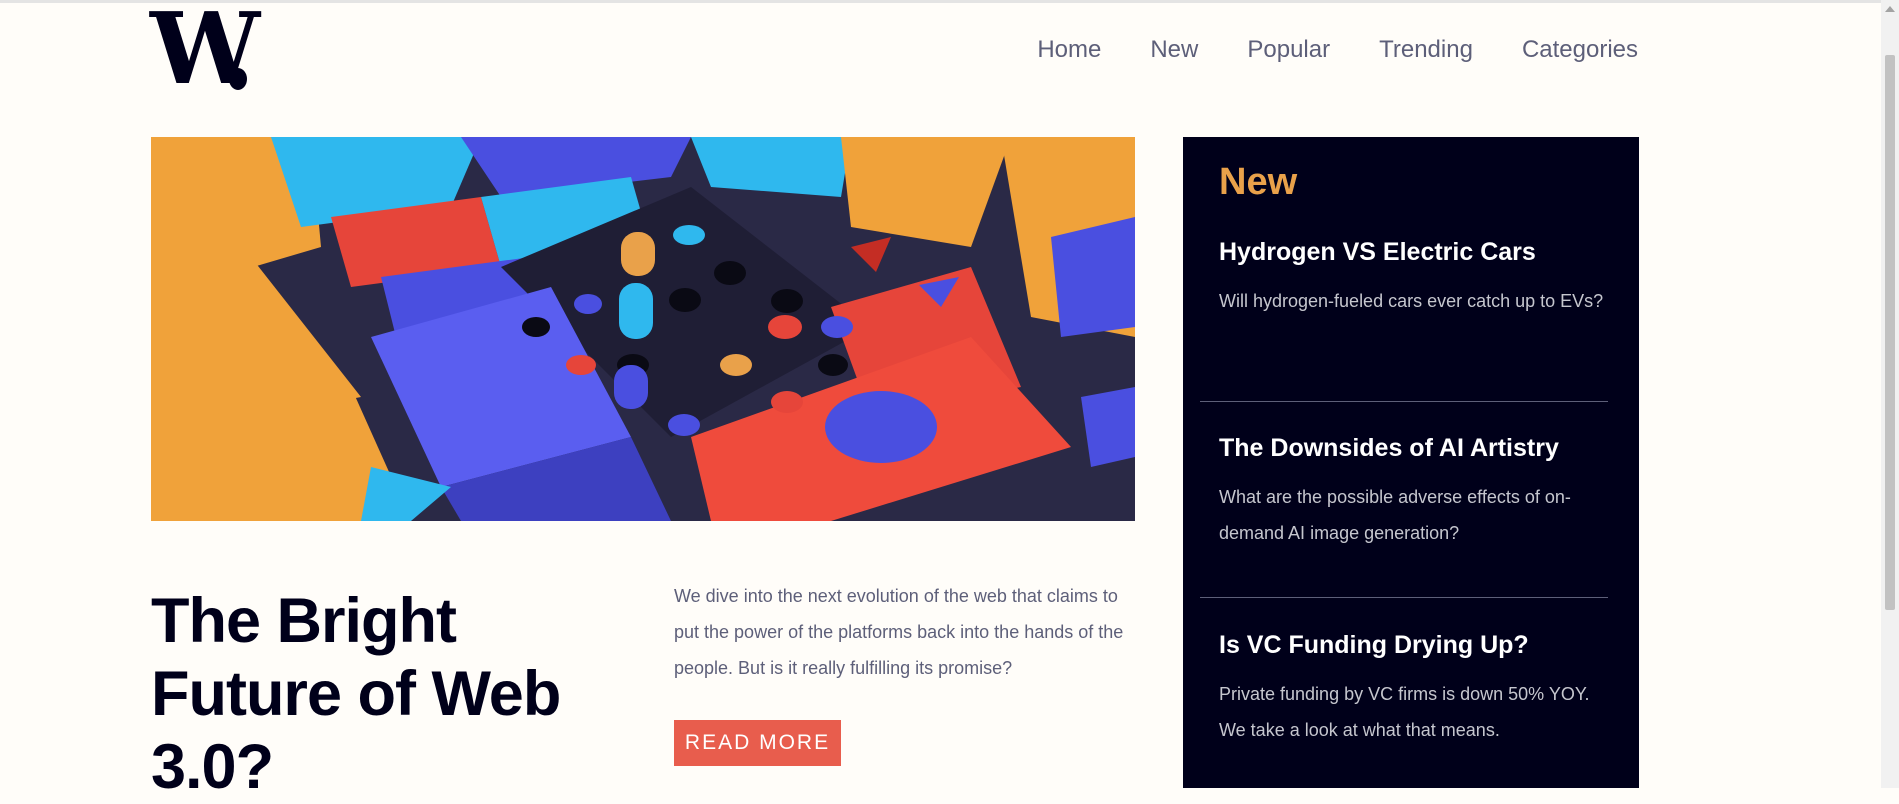 Image resolution: width=1899 pixels, height=804 pixels. Describe the element at coordinates (1174, 50) in the screenshot. I see `nav-new: New` at that location.